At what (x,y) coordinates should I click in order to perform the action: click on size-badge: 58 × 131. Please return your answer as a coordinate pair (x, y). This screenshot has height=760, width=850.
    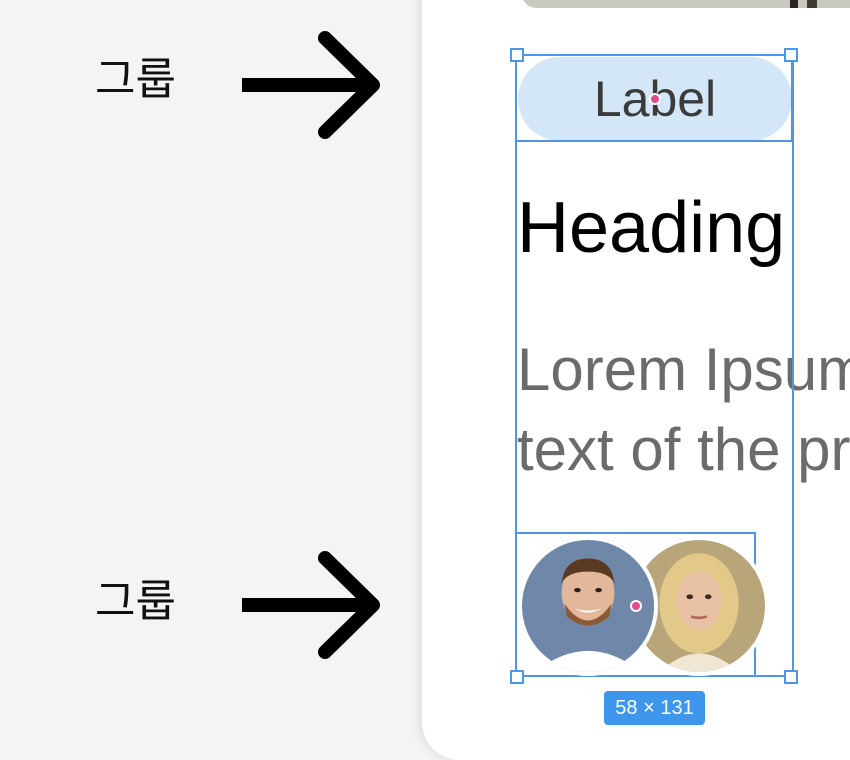
    Looking at the image, I should click on (654, 708).